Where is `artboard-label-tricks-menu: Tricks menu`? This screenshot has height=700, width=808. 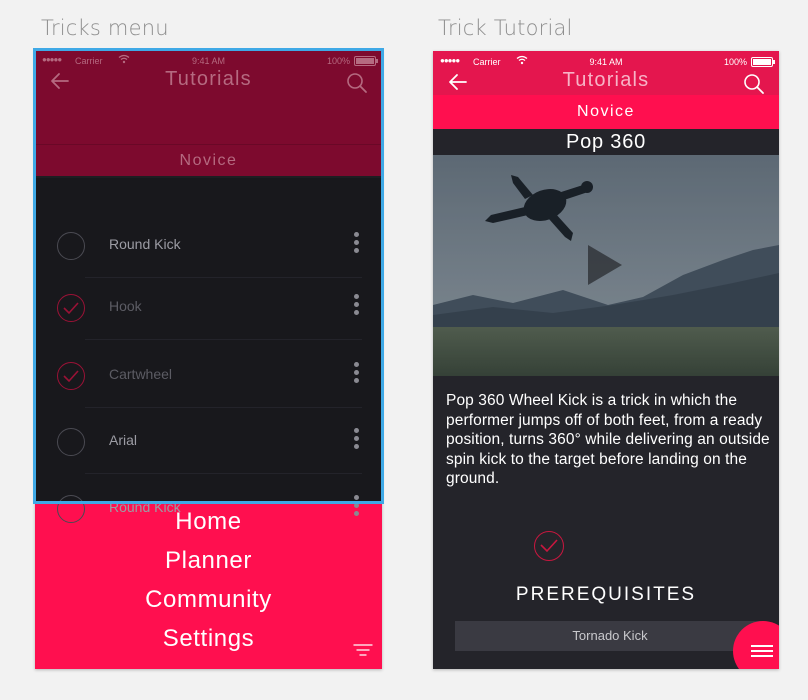 artboard-label-tricks-menu: Tricks menu is located at coordinates (105, 28).